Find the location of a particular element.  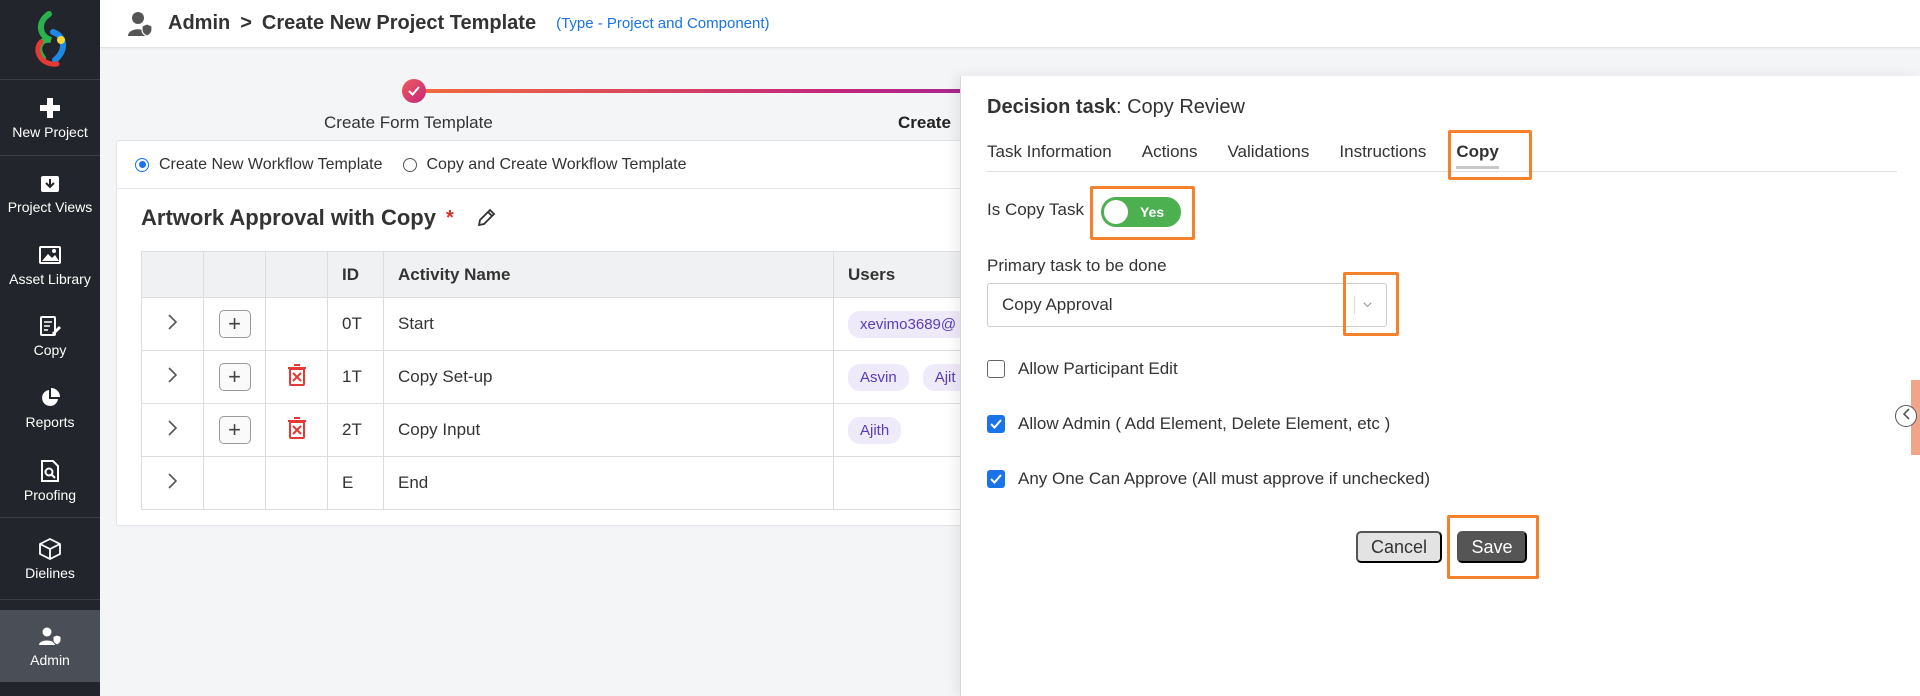

any-one-can-approve-checkbox is located at coordinates (996, 479).